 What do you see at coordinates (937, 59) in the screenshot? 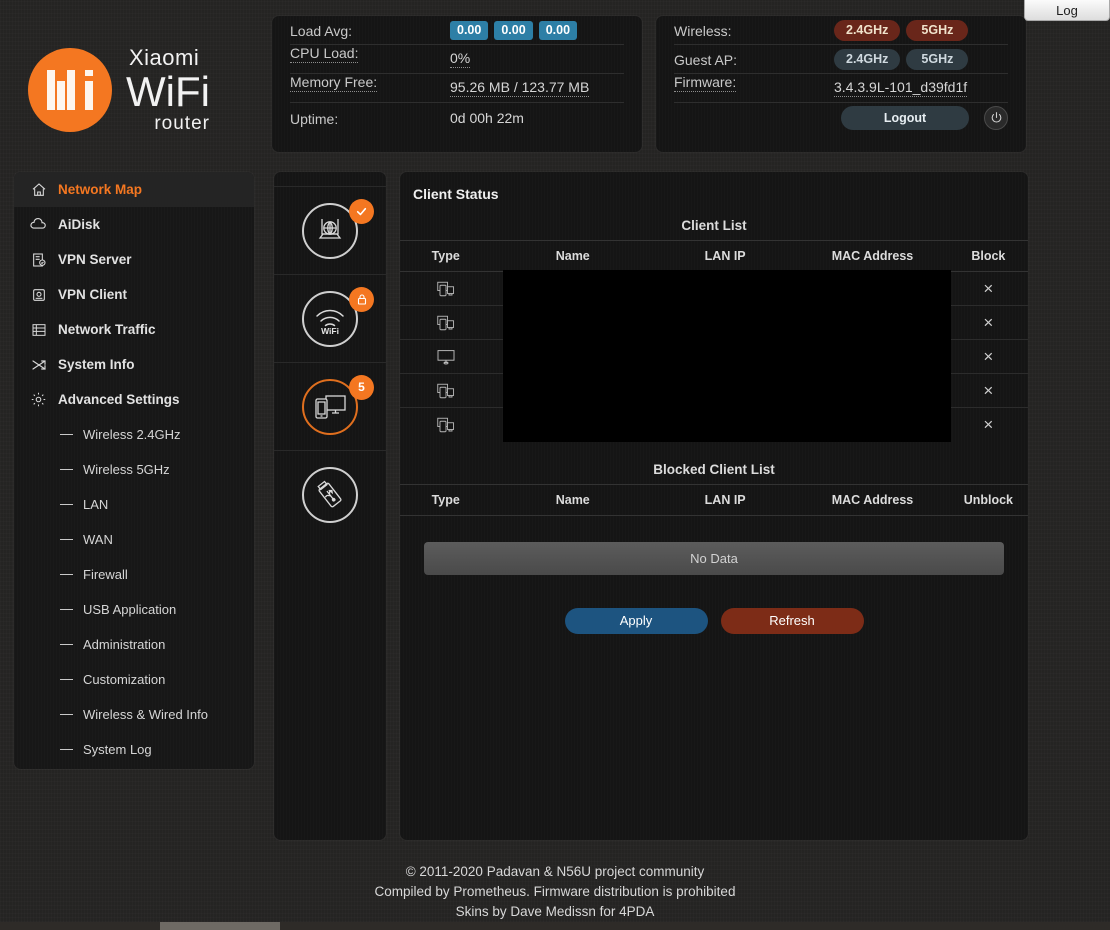
I see `guest-band-5: 5GHz` at bounding box center [937, 59].